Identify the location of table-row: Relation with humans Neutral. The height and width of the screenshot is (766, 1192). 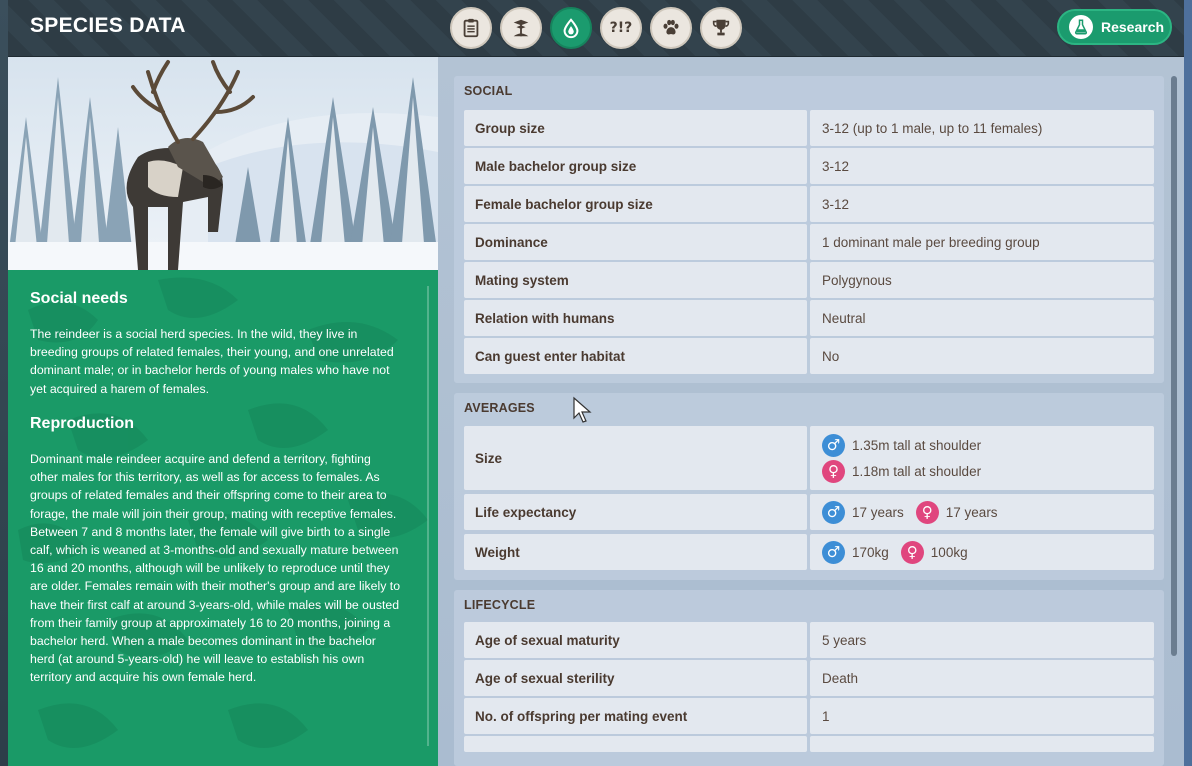
(809, 318).